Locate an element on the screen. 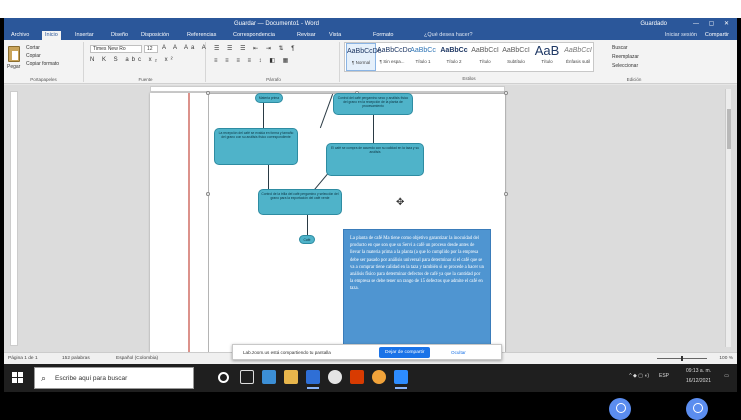 The height and width of the screenshot is (420, 741). zoom-slider is located at coordinates (682, 358).